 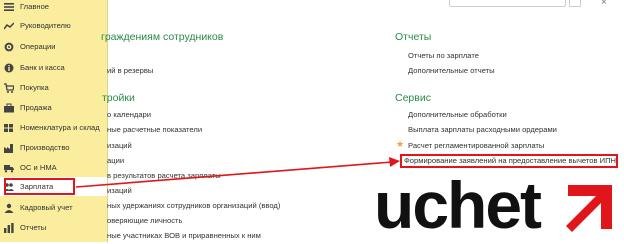 I want to click on logo-text: uchet, so click(x=458, y=206).